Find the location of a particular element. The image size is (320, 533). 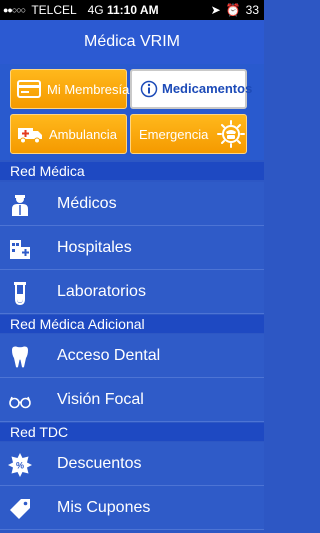

info-icon is located at coordinates (149, 91).